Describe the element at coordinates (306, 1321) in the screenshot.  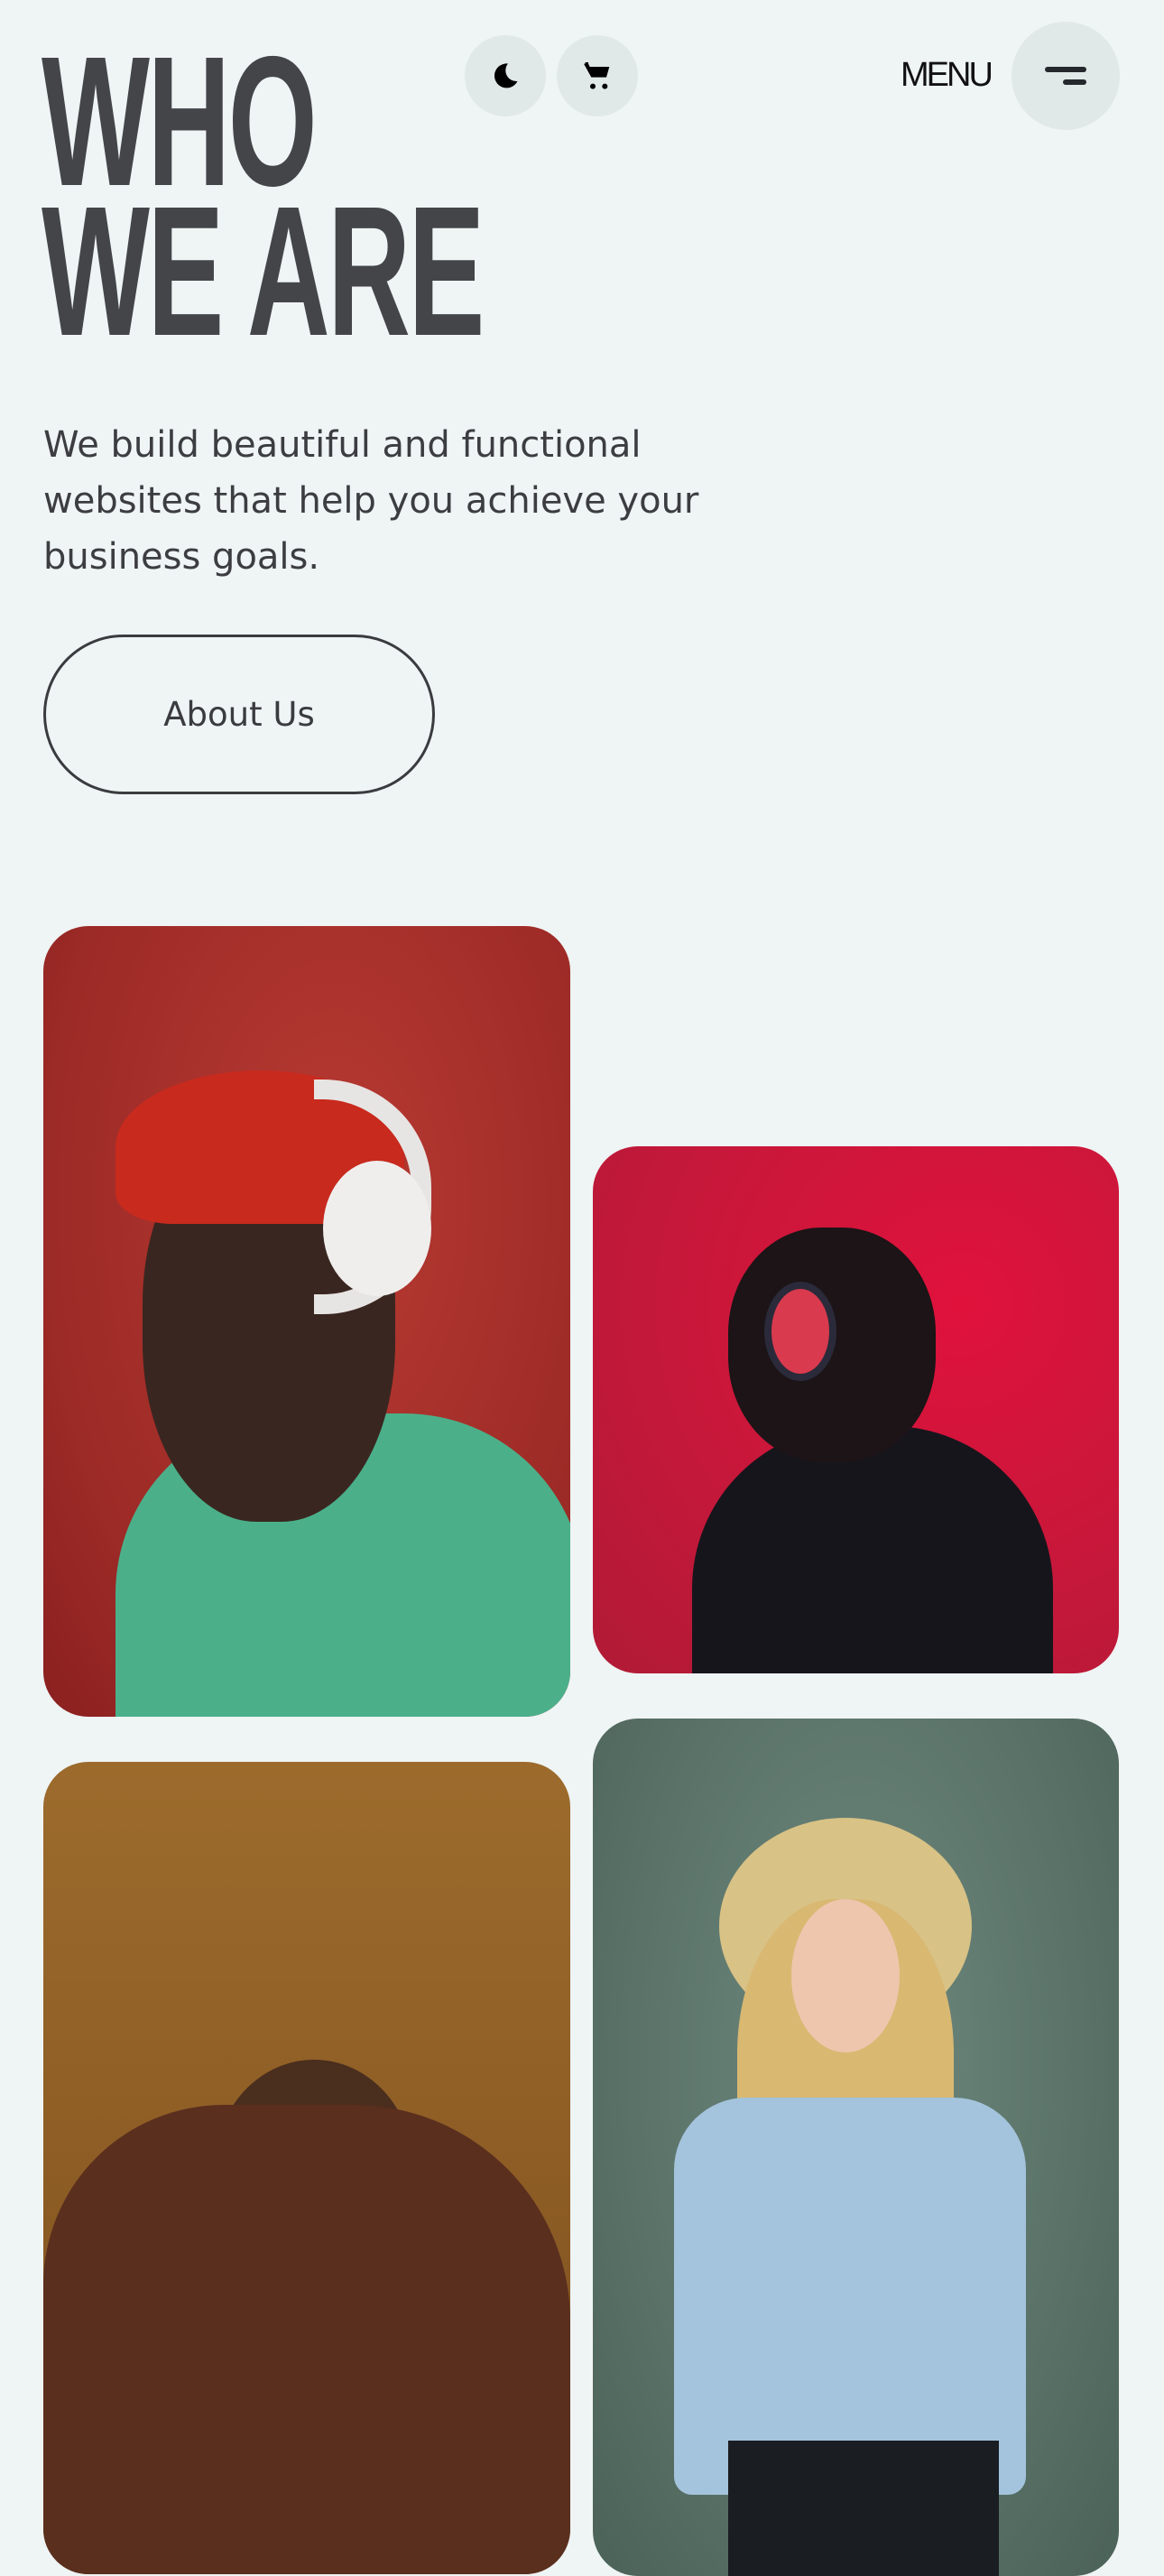
I see `photo-man-headphones-green-jacket` at that location.